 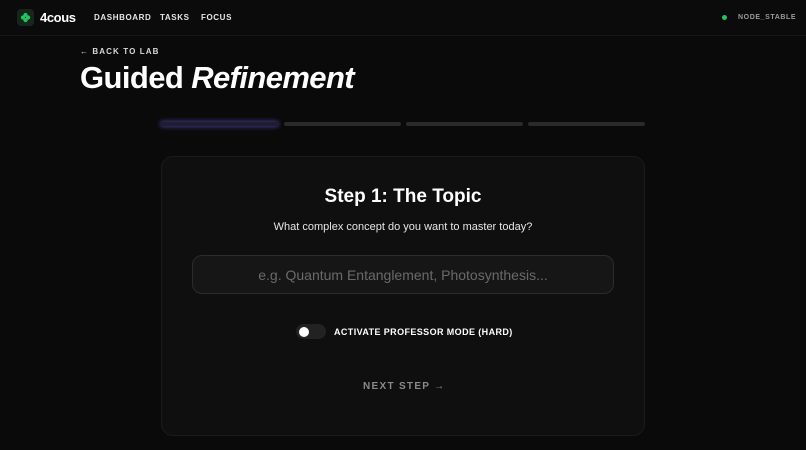 I want to click on step-title: Step 1: The Topic, so click(x=403, y=196).